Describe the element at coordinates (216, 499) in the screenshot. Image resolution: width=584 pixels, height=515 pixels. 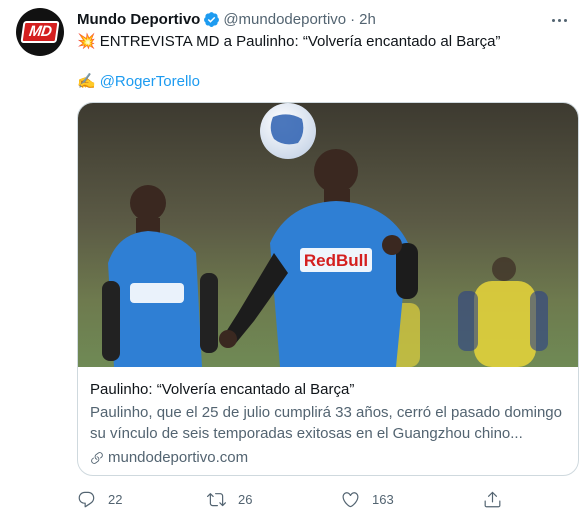
I see `retweet-icon` at that location.